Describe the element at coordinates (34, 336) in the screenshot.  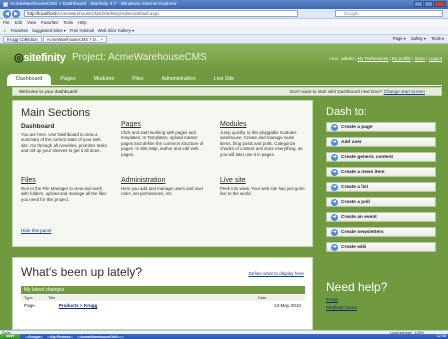
I see `task-google: Google` at that location.